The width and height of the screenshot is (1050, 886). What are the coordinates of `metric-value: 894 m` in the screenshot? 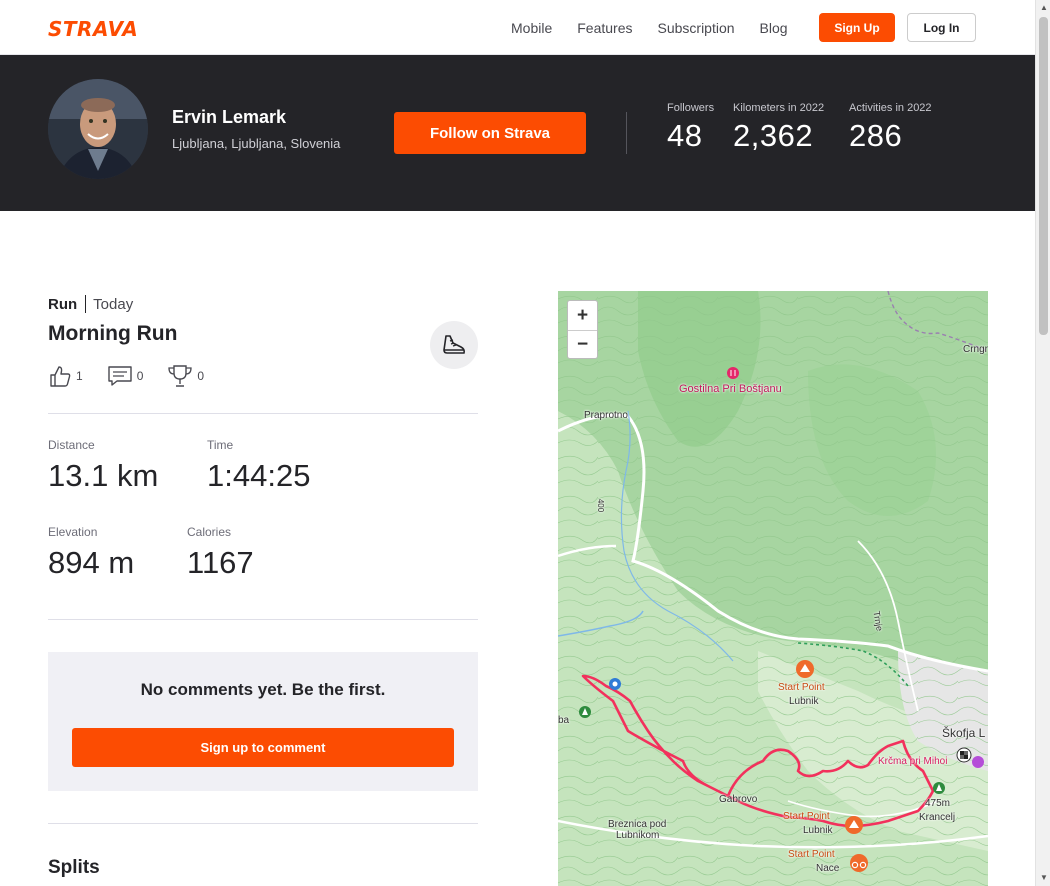 It's located at (91, 562).